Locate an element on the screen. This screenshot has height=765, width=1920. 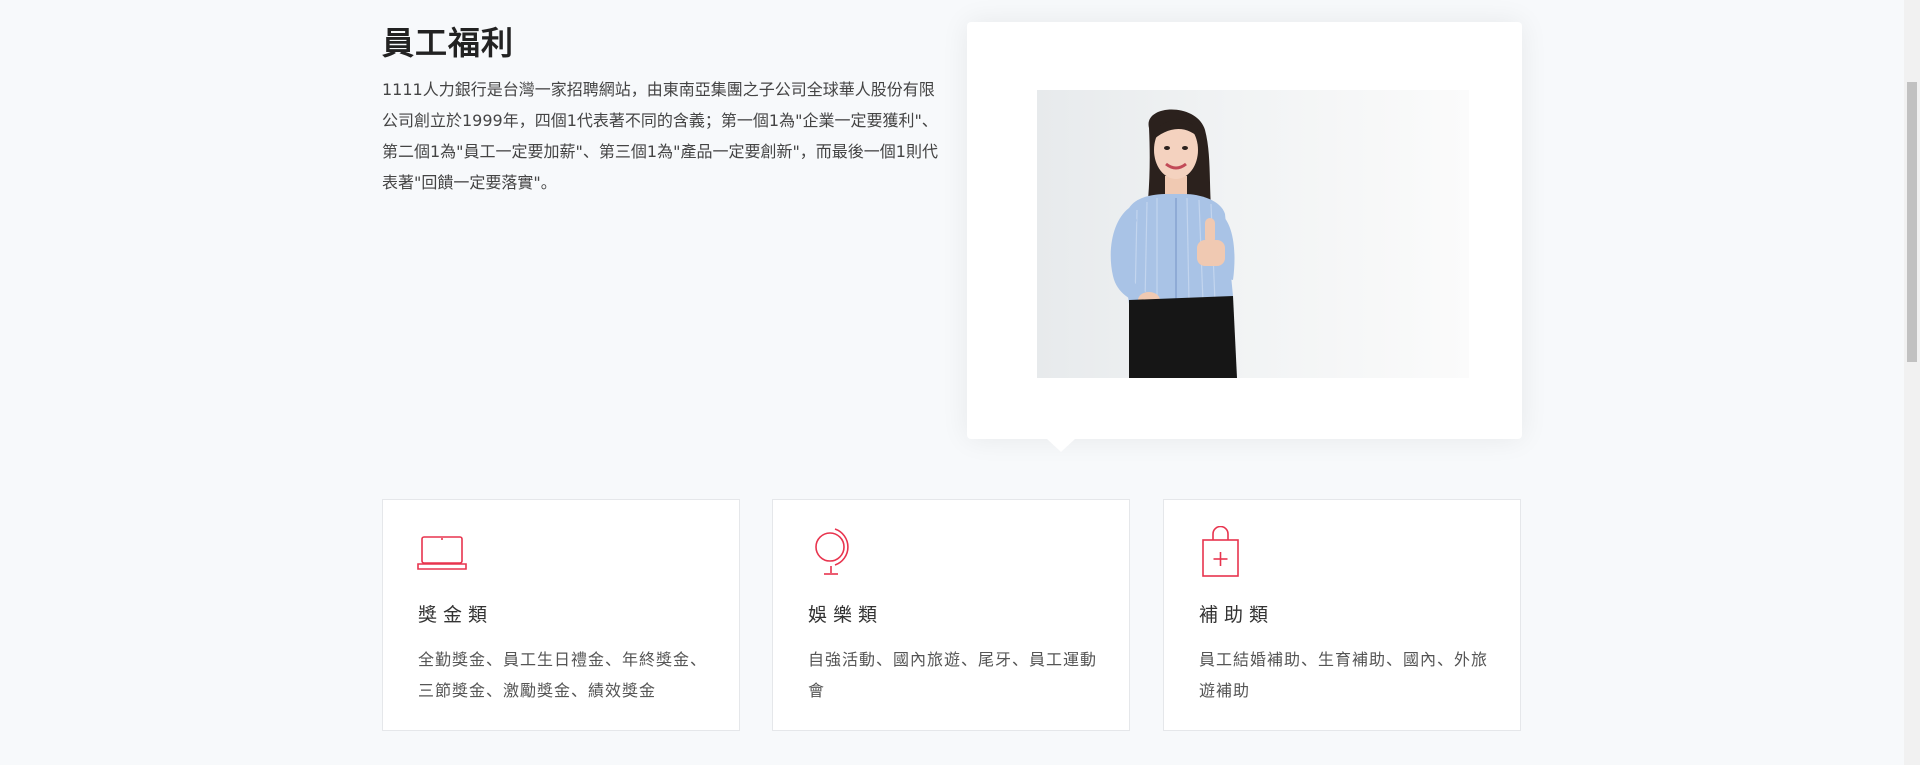
laptop-icon is located at coordinates (444, 552).